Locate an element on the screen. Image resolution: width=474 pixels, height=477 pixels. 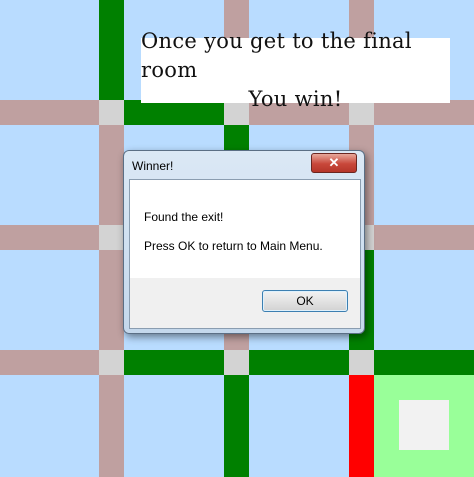
dialog-instruction: Press OK to return to Main Menu. is located at coordinates (233, 246).